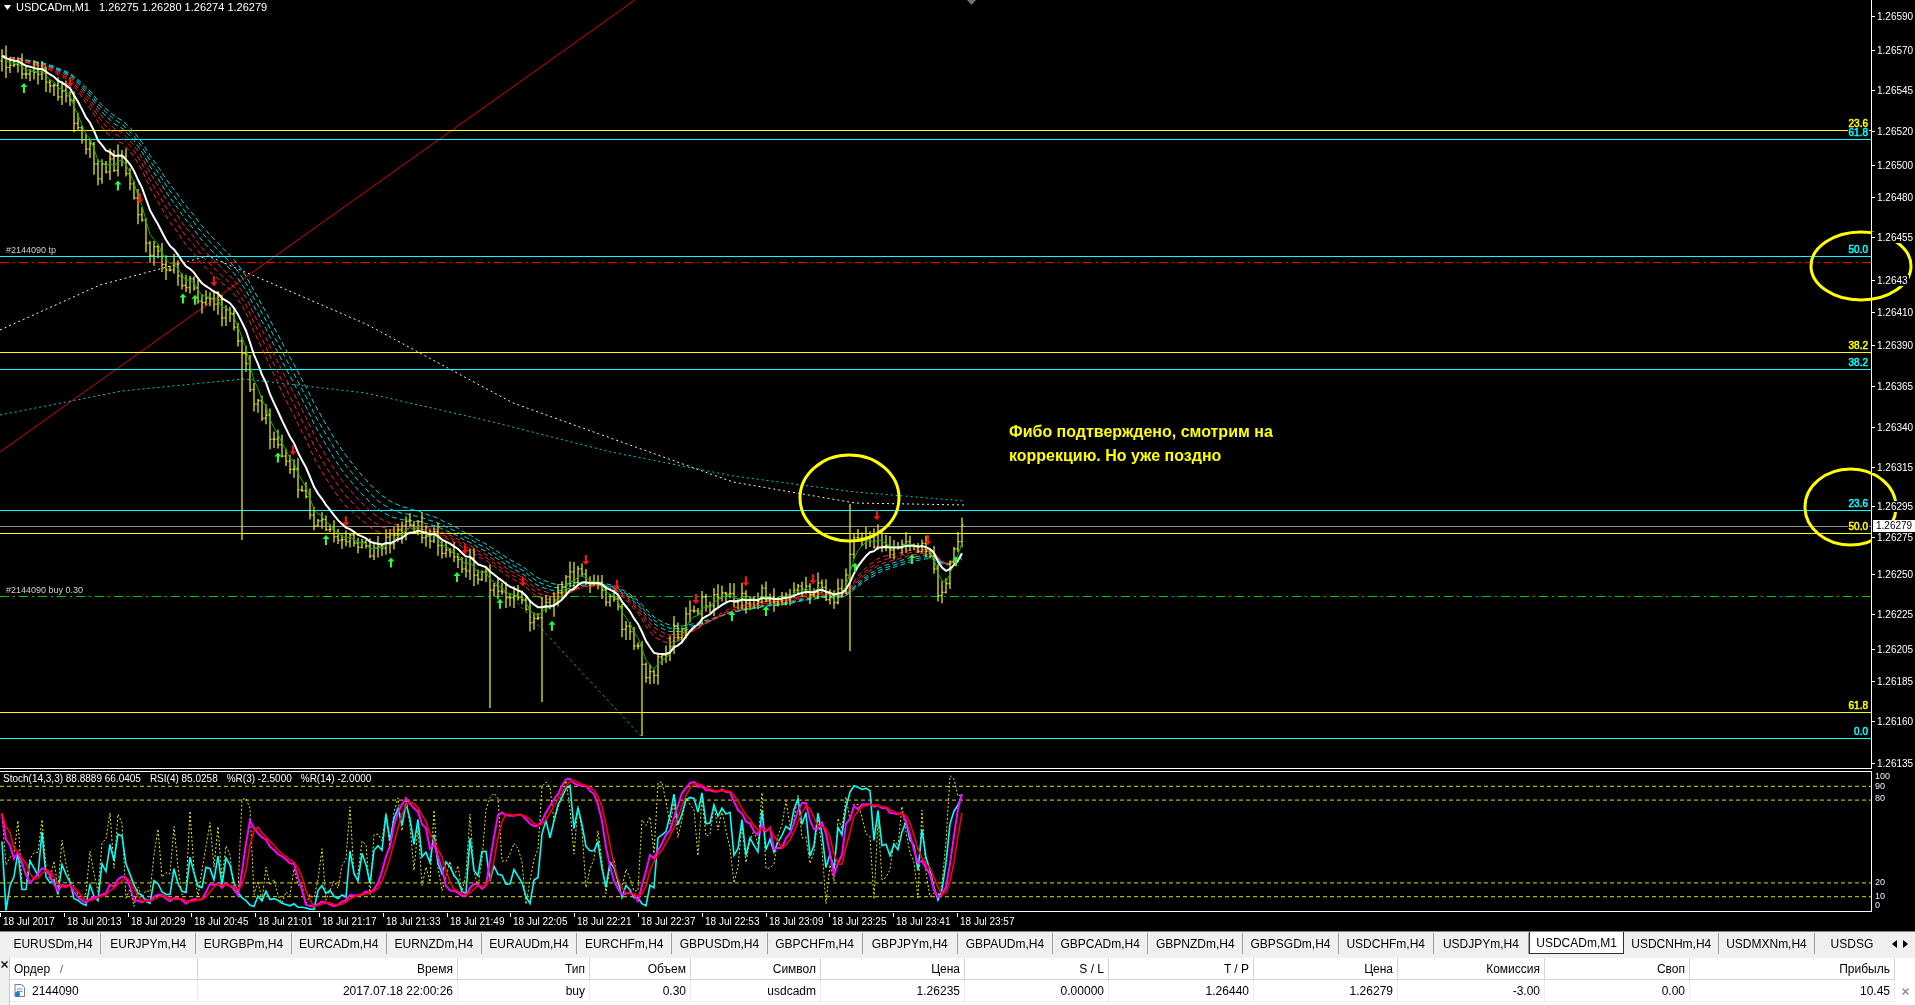  Describe the element at coordinates (93, 921) in the screenshot. I see `time-axis-label: 18 Jul 20:13` at that location.